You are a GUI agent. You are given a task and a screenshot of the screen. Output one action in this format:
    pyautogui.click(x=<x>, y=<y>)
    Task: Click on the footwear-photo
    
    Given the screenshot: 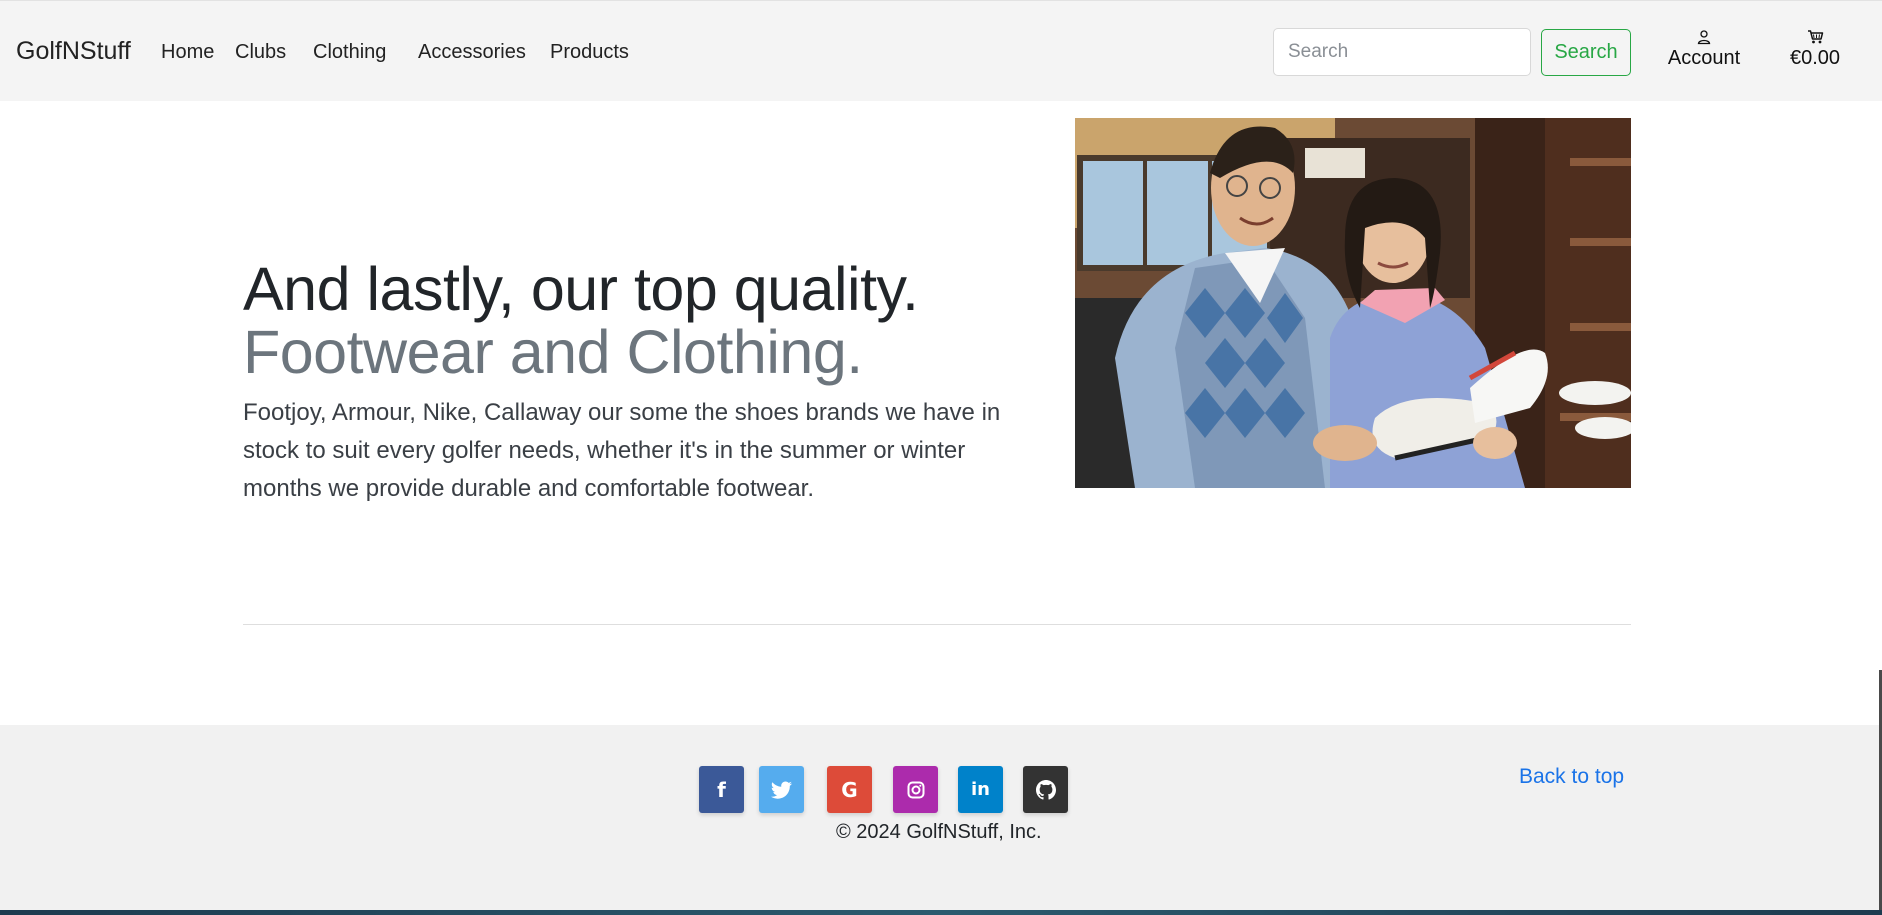 What is the action you would take?
    pyautogui.click(x=1353, y=303)
    